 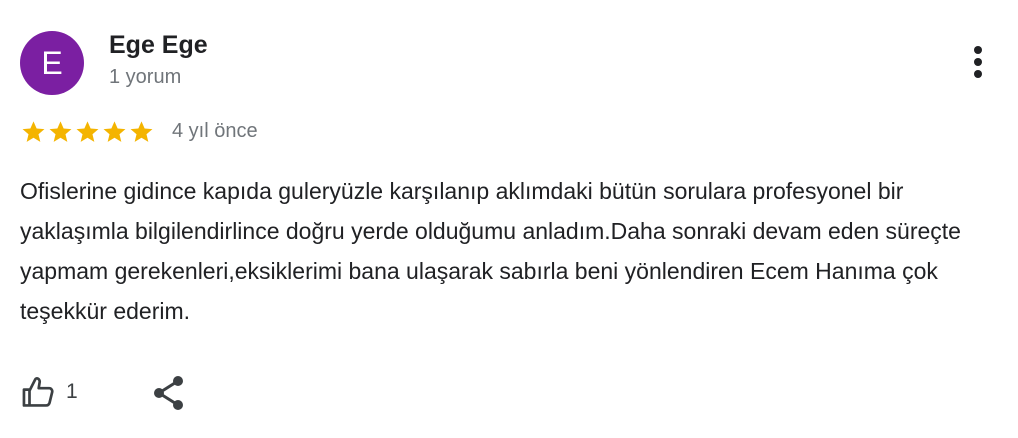 I want to click on avatar: E, so click(x=52, y=63).